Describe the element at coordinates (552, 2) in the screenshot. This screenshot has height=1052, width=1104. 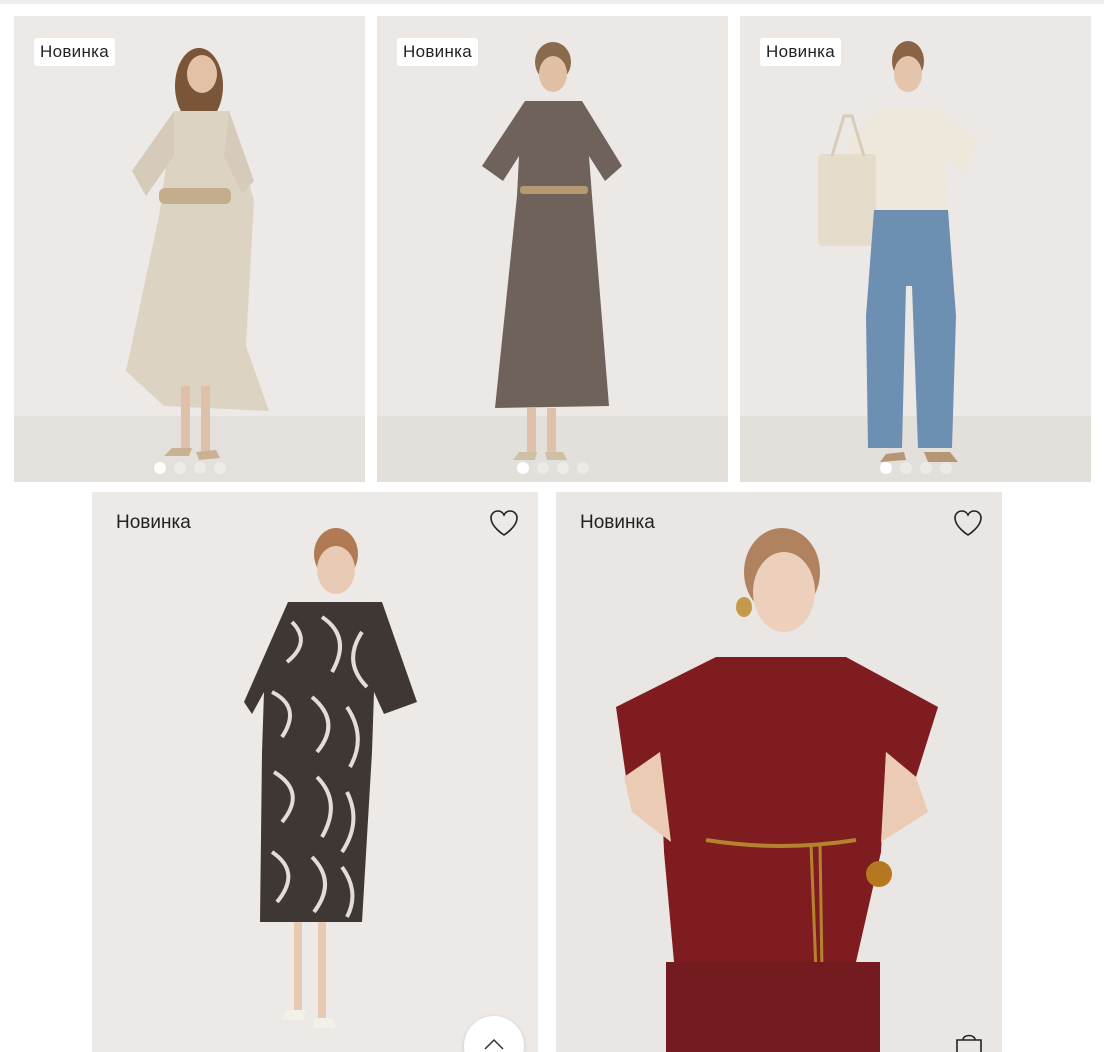
I see `top-divider` at that location.